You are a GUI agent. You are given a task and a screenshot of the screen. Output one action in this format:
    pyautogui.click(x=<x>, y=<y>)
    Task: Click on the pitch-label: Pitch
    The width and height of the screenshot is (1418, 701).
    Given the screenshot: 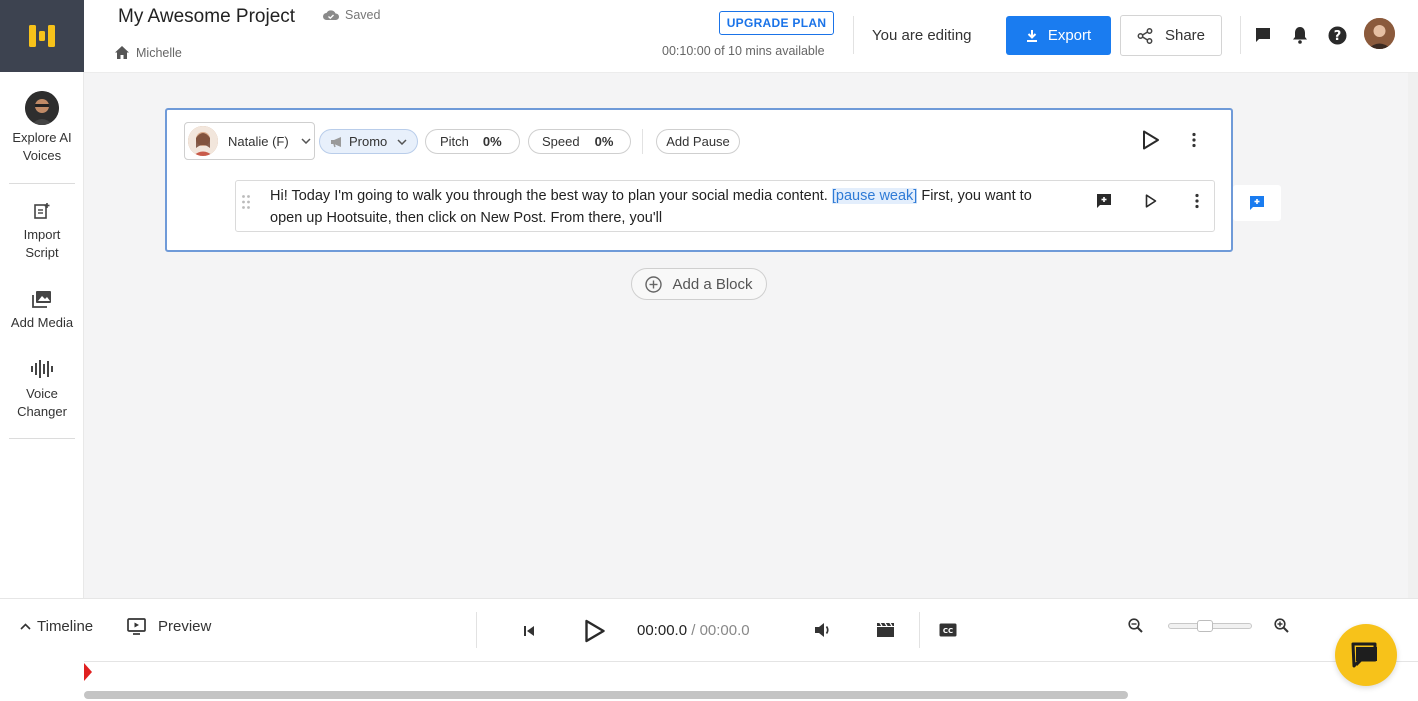 What is the action you would take?
    pyautogui.click(x=454, y=141)
    